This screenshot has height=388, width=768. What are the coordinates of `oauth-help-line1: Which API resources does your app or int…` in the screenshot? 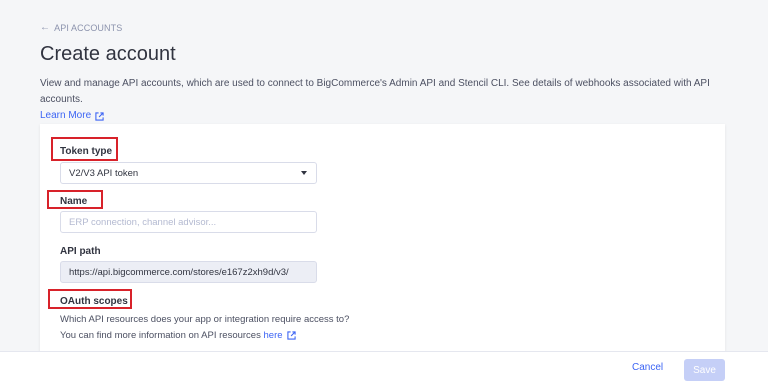 It's located at (205, 319).